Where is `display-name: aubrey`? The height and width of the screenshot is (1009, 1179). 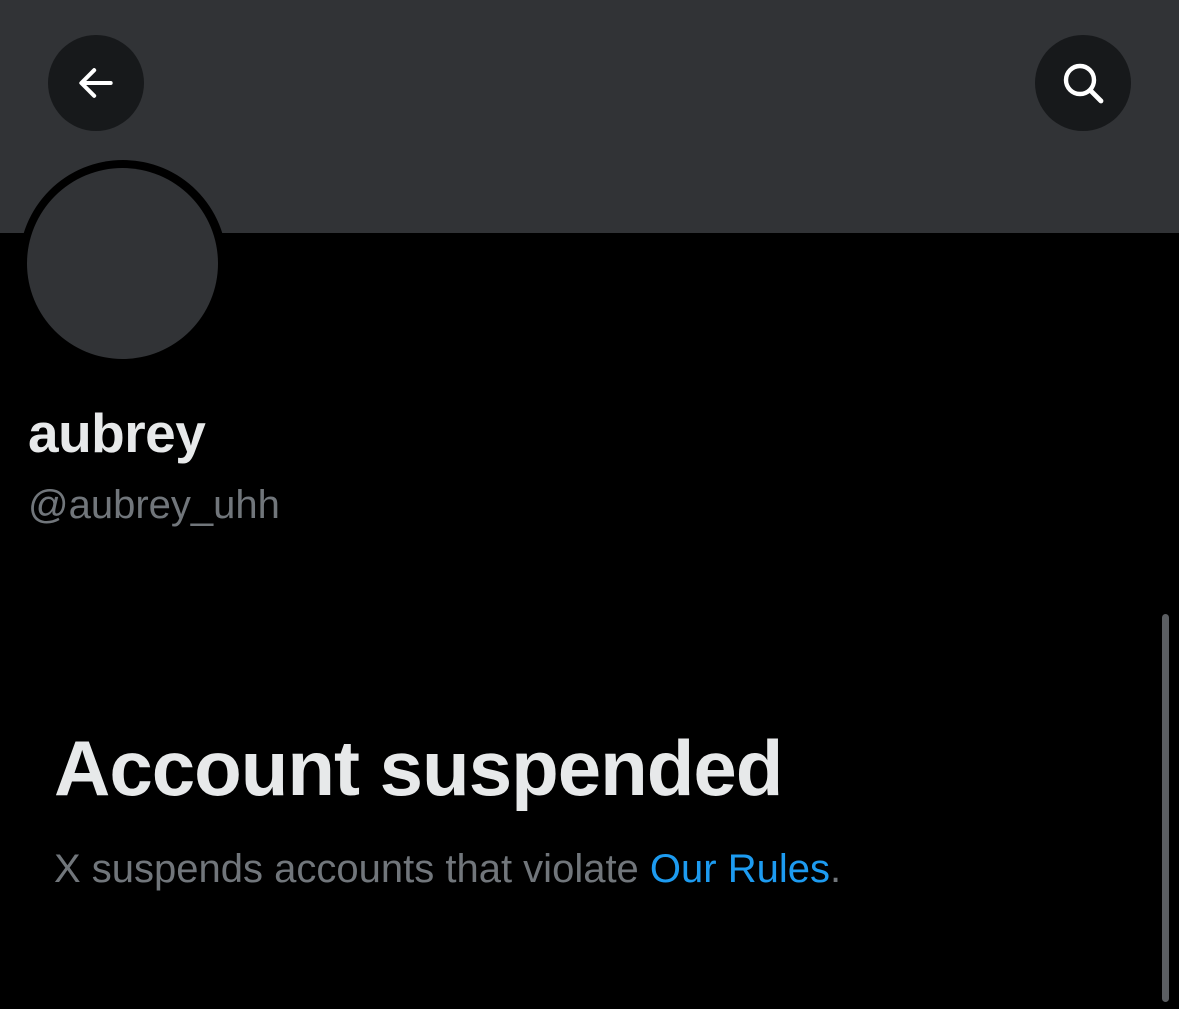 display-name: aubrey is located at coordinates (117, 433).